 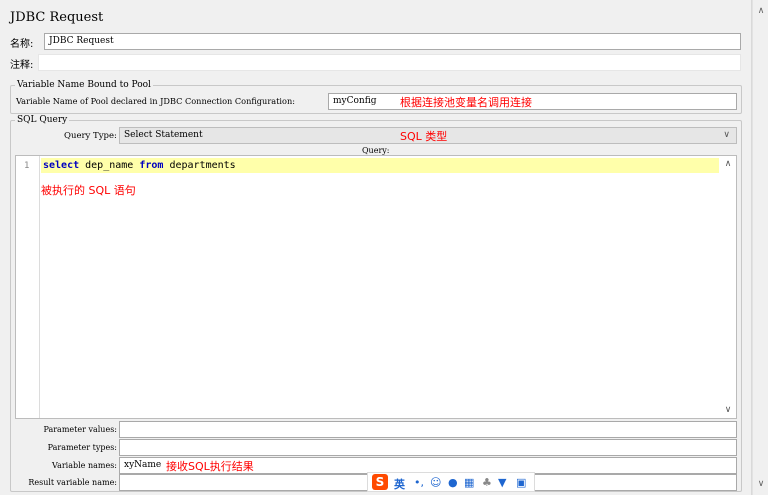 I want to click on name-label: 名称:, so click(x=22, y=44).